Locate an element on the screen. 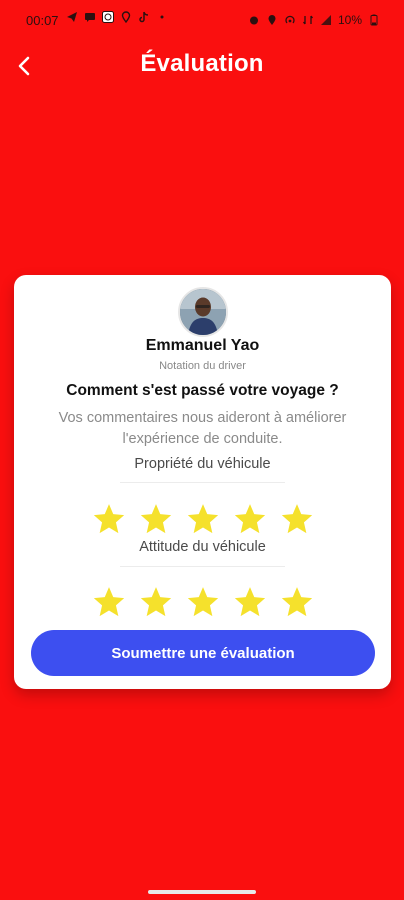 The image size is (404, 900). telegram-icon is located at coordinates (72, 17).